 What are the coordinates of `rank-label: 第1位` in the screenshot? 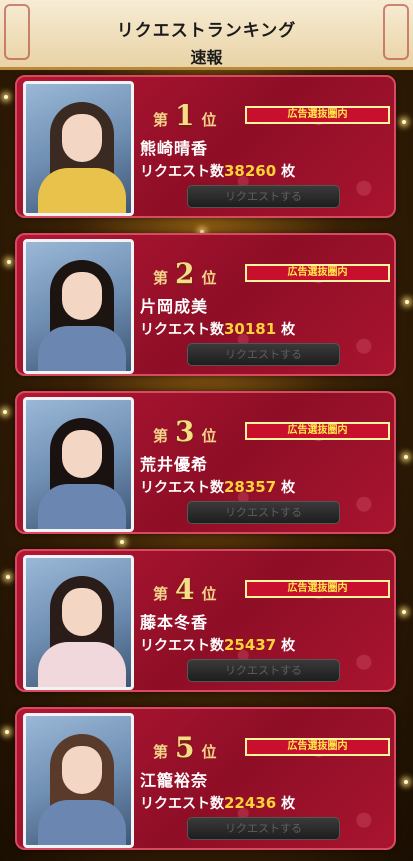 It's located at (185, 115).